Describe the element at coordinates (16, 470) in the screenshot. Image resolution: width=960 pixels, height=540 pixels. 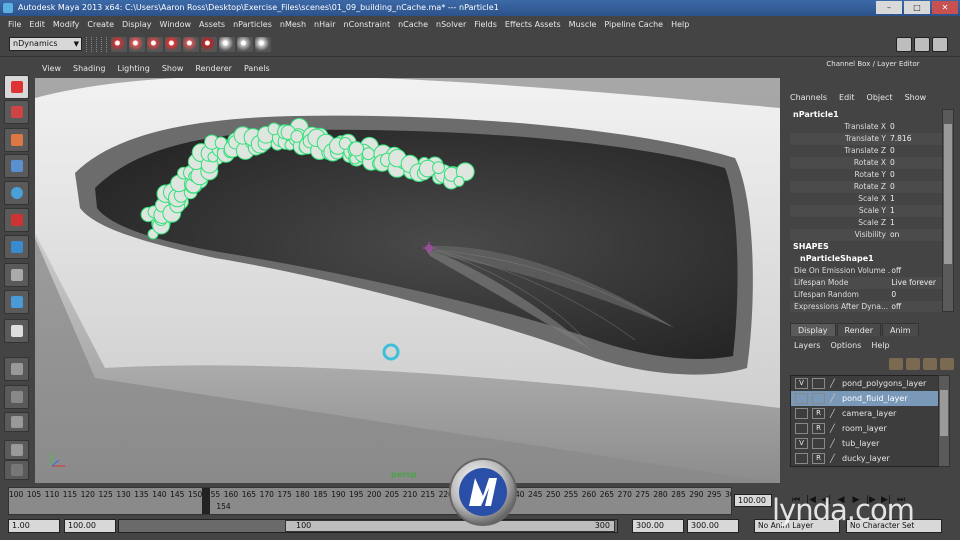
I see `outliner-icon` at that location.